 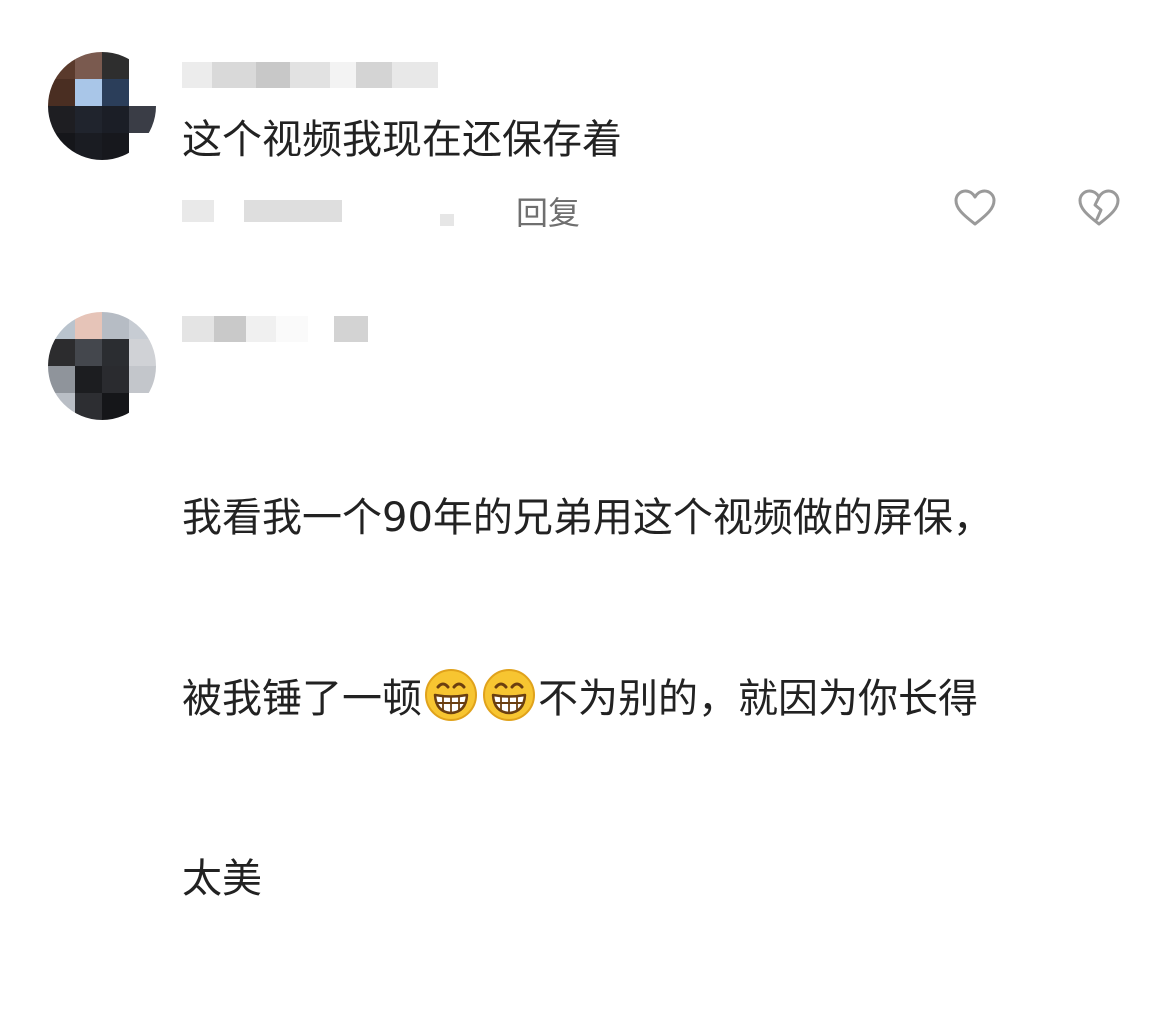 What do you see at coordinates (548, 211) in the screenshot?
I see `reply-button: 回复` at bounding box center [548, 211].